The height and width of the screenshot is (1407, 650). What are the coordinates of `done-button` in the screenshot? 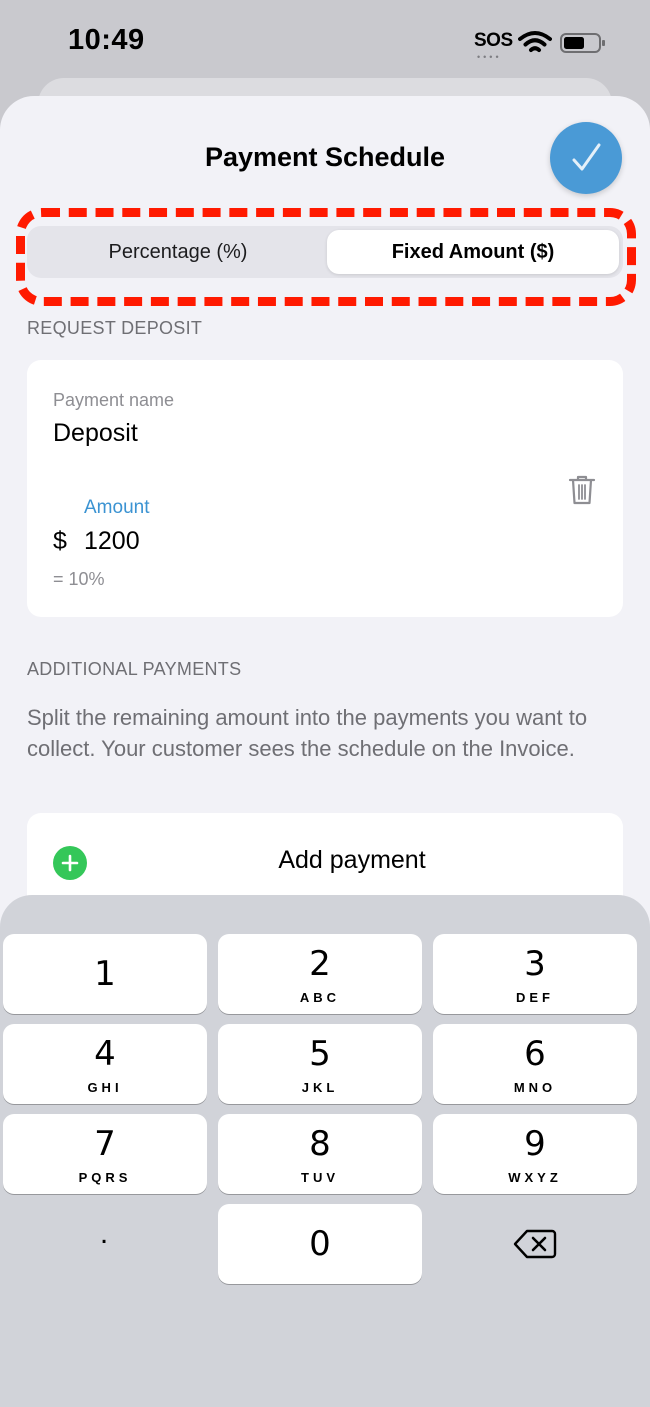 It's located at (586, 158).